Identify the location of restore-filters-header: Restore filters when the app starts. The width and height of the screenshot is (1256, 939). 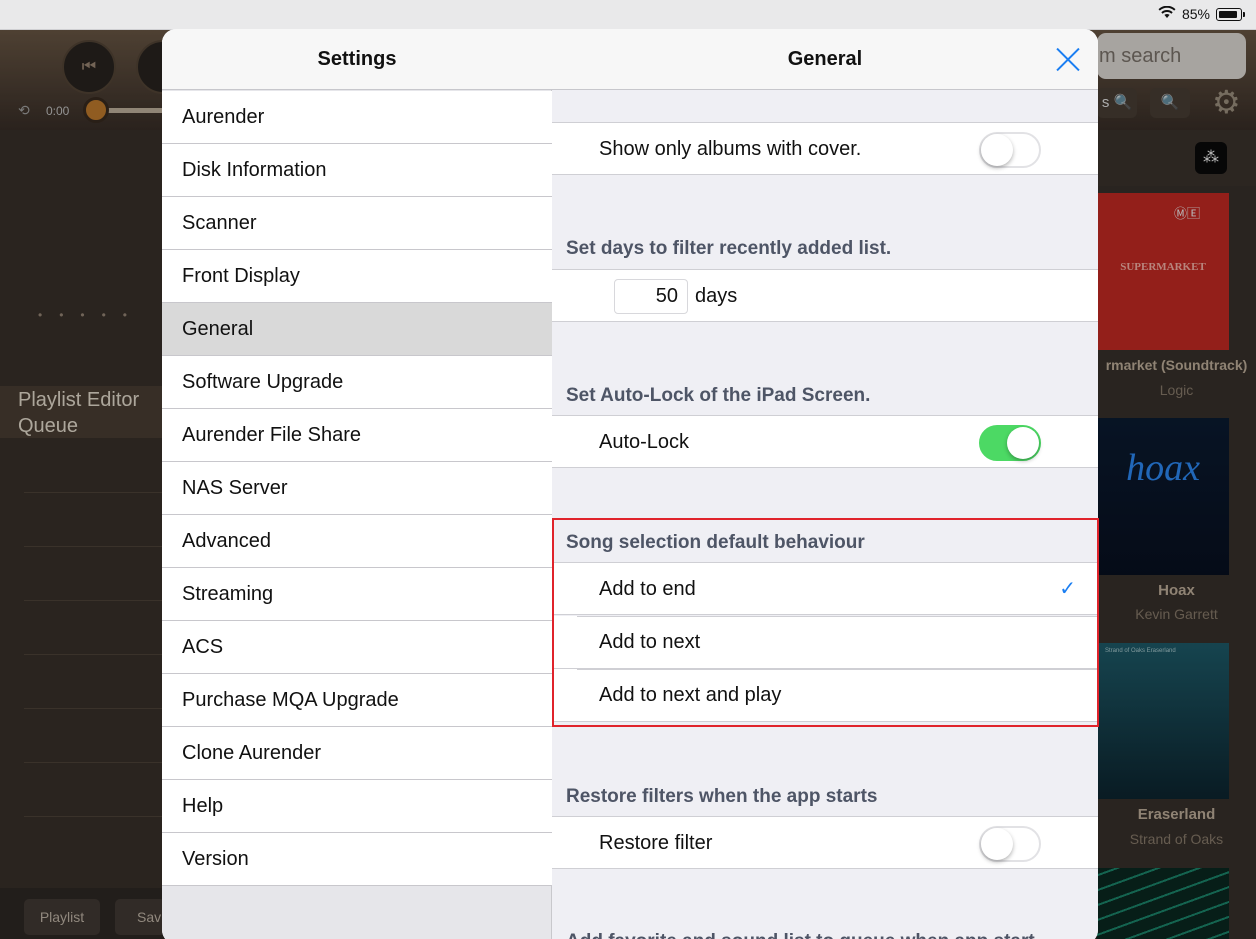
(722, 796).